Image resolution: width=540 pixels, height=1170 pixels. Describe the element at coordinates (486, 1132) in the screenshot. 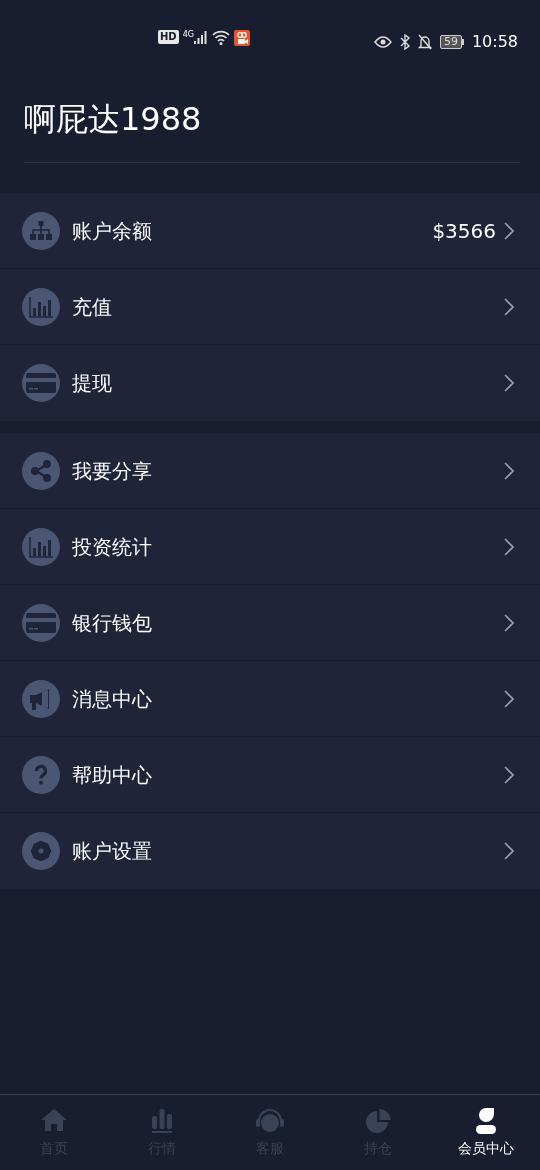

I see `nav-tab: 会员中心` at that location.